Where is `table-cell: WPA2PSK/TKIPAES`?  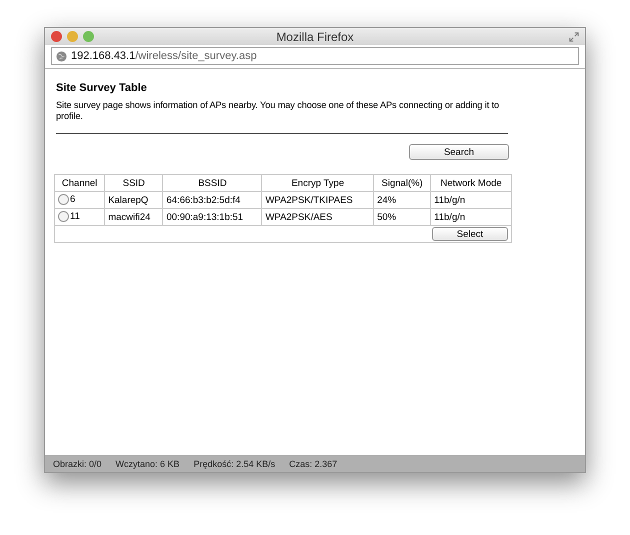 table-cell: WPA2PSK/TKIPAES is located at coordinates (309, 200).